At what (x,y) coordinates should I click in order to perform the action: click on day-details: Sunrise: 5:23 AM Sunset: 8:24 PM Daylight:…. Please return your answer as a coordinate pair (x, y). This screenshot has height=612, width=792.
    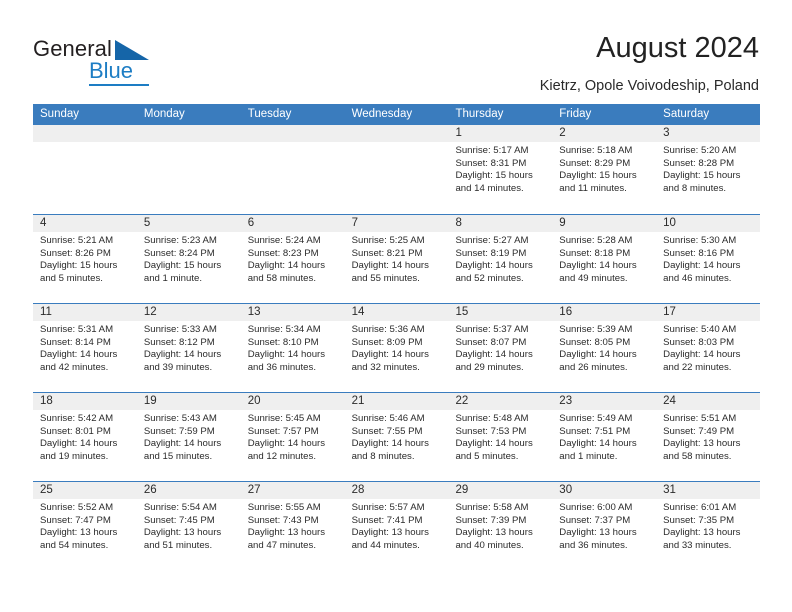
    Looking at the image, I should click on (189, 258).